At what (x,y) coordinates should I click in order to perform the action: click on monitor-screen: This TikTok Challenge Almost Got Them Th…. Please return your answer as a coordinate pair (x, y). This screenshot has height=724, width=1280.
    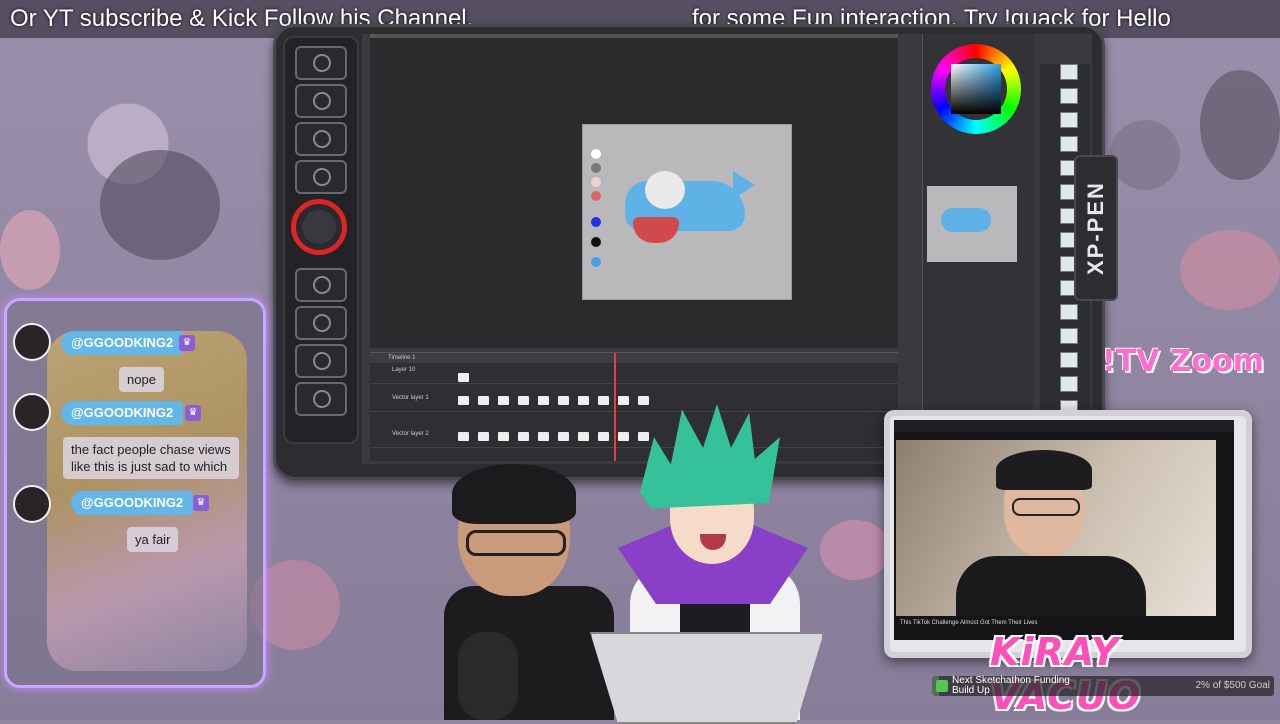
    Looking at the image, I should click on (1064, 530).